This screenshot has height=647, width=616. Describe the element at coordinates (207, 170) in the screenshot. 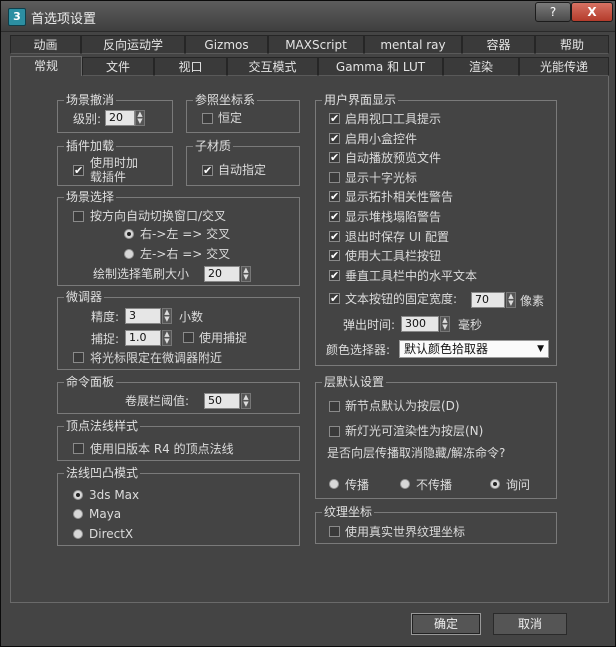

I see `auto-assign-checkbox: ✔` at that location.